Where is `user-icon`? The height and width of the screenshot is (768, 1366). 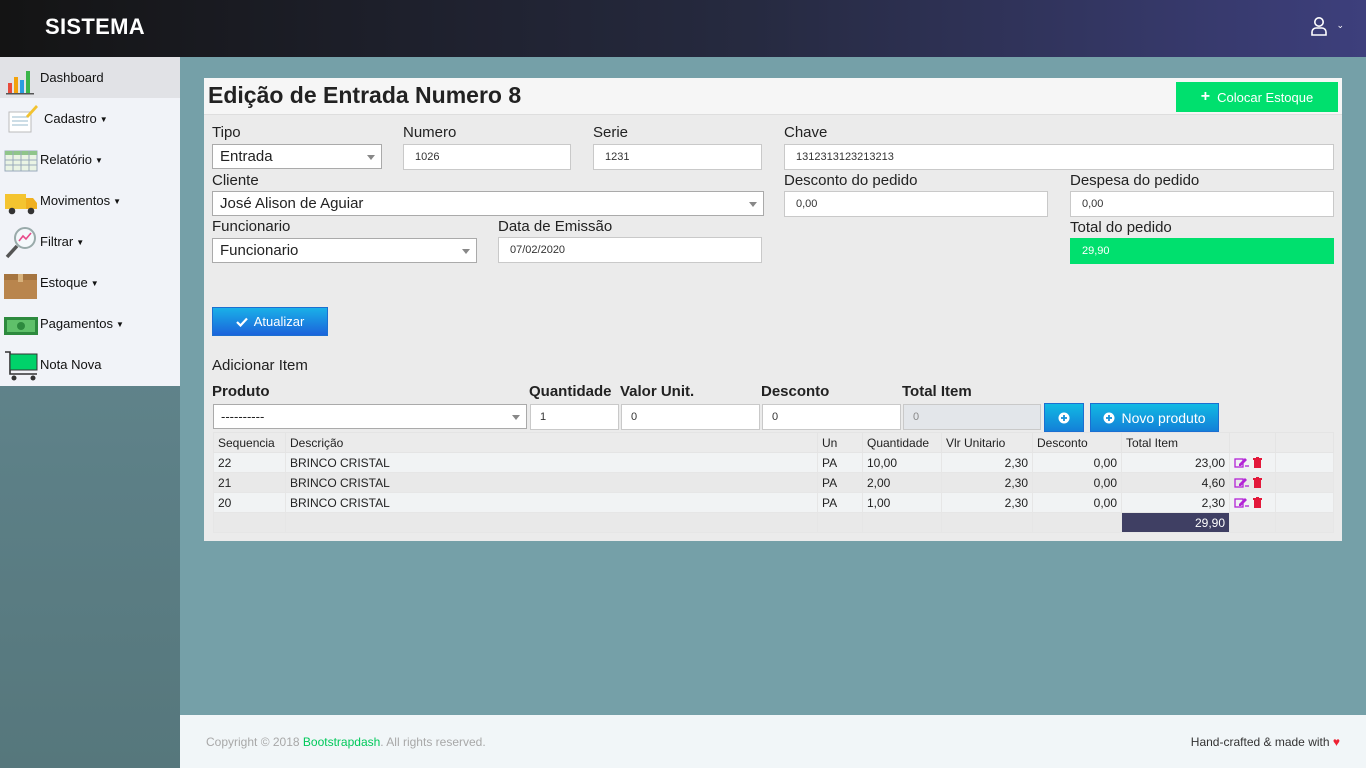 user-icon is located at coordinates (1319, 26).